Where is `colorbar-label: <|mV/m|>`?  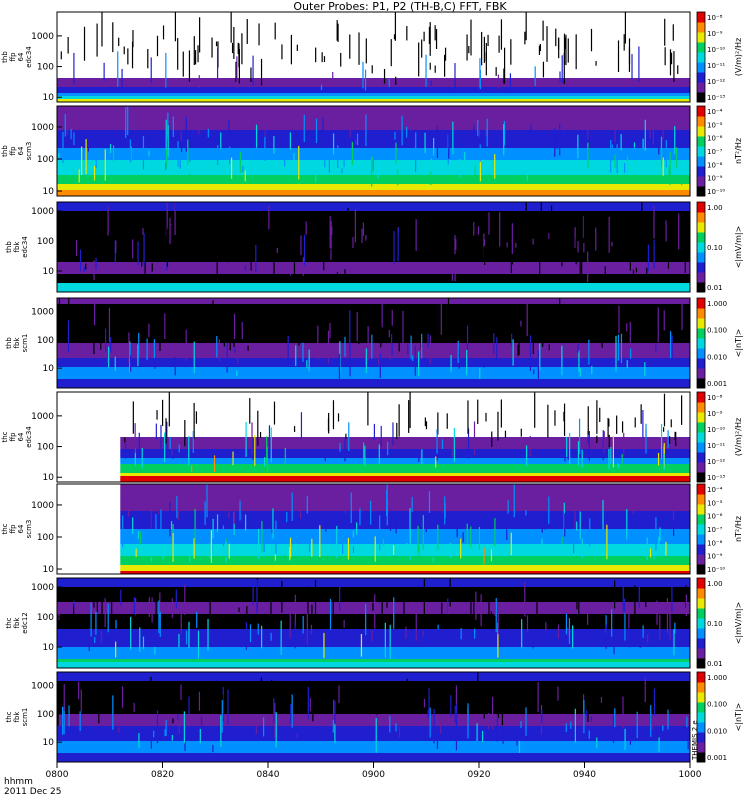
colorbar-label: <|mV/m|> is located at coordinates (738, 623).